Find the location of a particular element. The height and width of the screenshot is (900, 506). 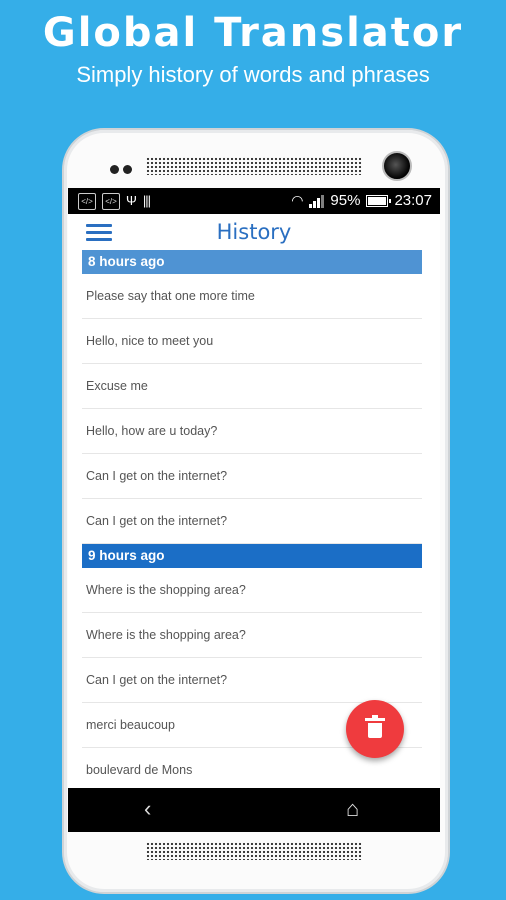

delete-history-button is located at coordinates (375, 729).